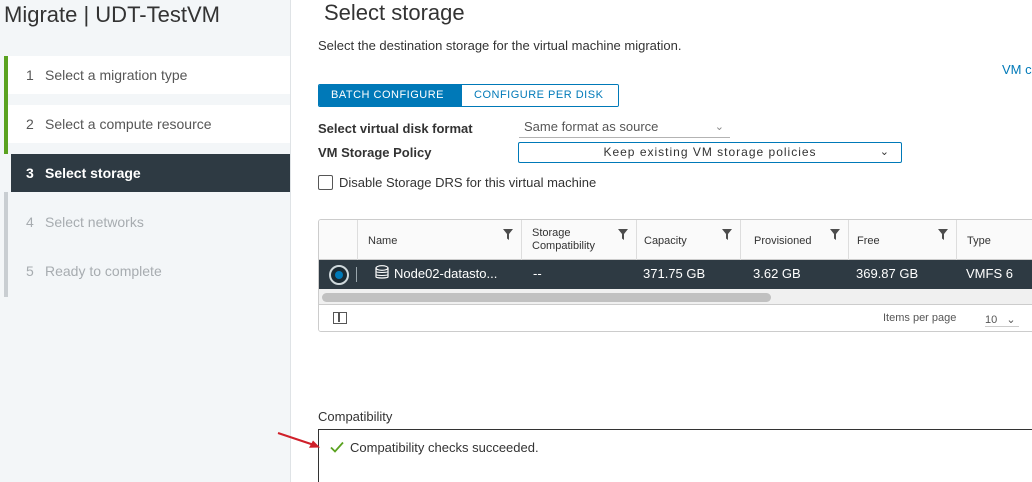 Image resolution: width=1032 pixels, height=482 pixels. Describe the element at coordinates (147, 222) in the screenshot. I see `step-select-networks: 4 Select networks` at that location.